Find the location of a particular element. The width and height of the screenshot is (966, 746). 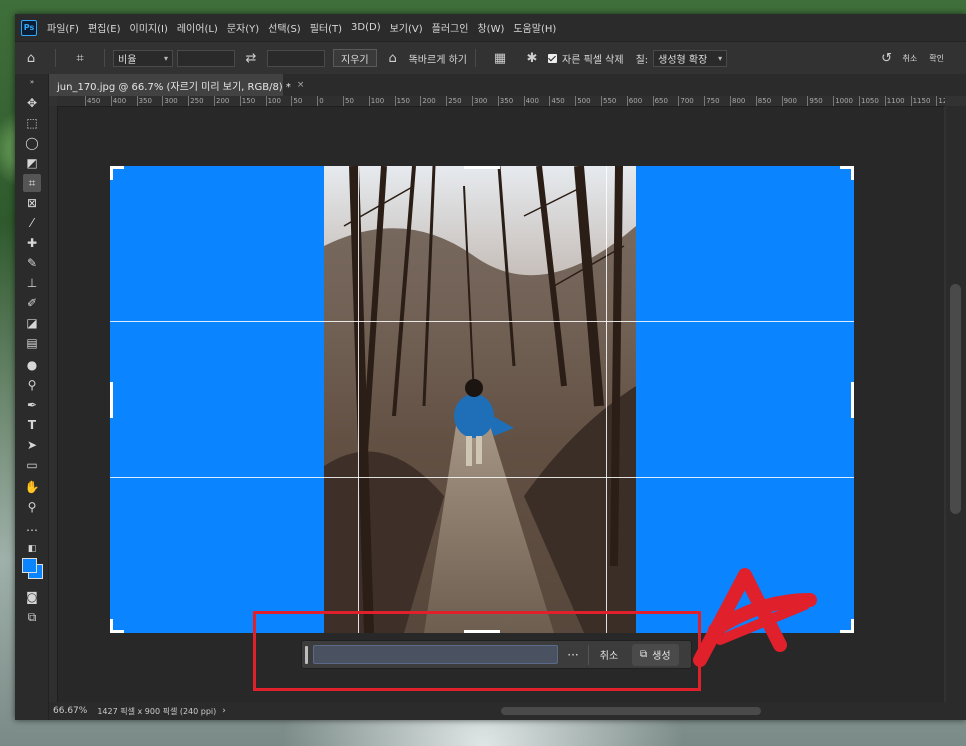

grid-overlay-icon: ▦ is located at coordinates (500, 58).